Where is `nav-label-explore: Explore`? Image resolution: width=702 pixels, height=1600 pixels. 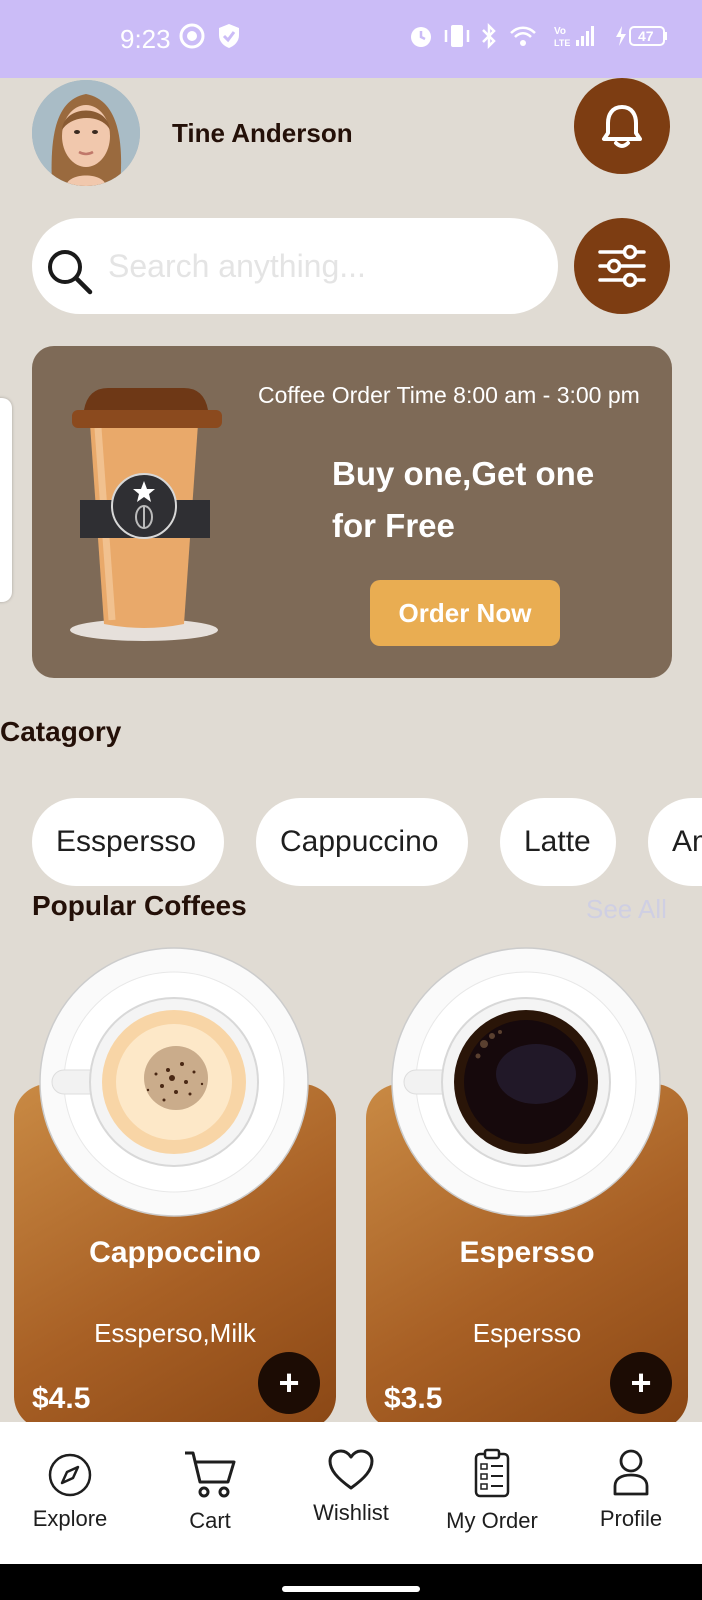 nav-label-explore: Explore is located at coordinates (70, 1518).